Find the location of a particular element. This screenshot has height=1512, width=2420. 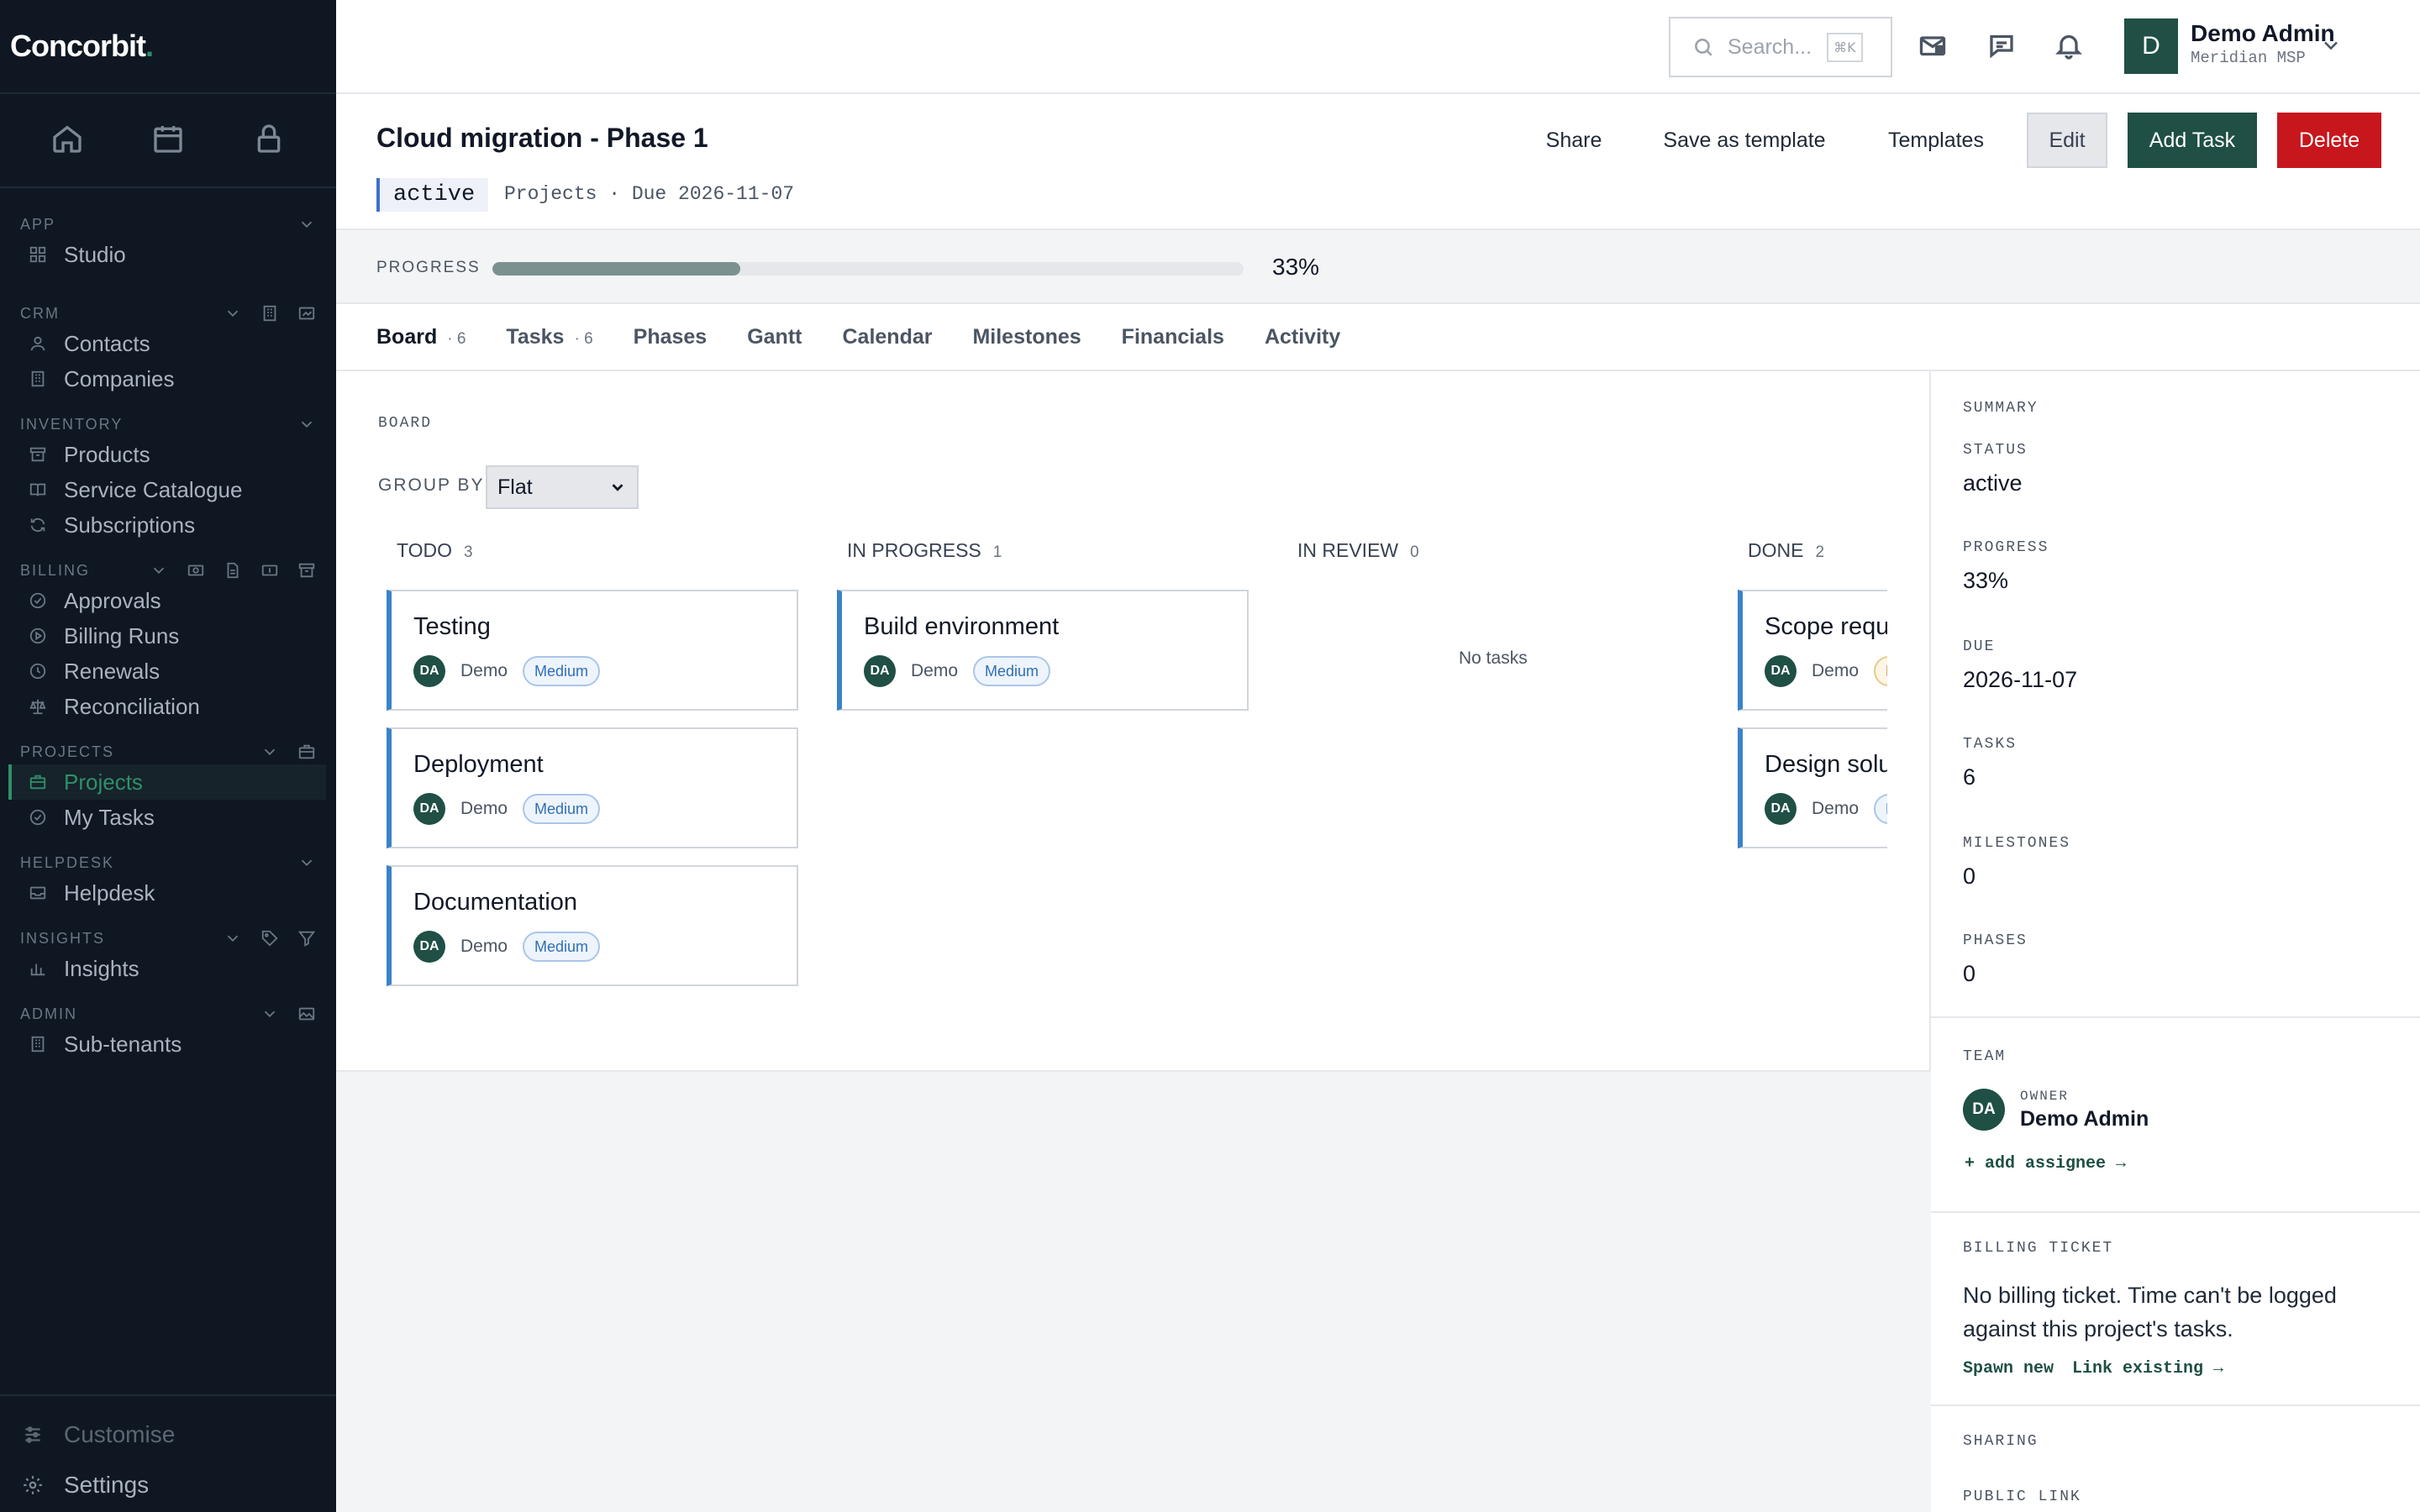

search-input: Search... ⌘K is located at coordinates (1781, 47).